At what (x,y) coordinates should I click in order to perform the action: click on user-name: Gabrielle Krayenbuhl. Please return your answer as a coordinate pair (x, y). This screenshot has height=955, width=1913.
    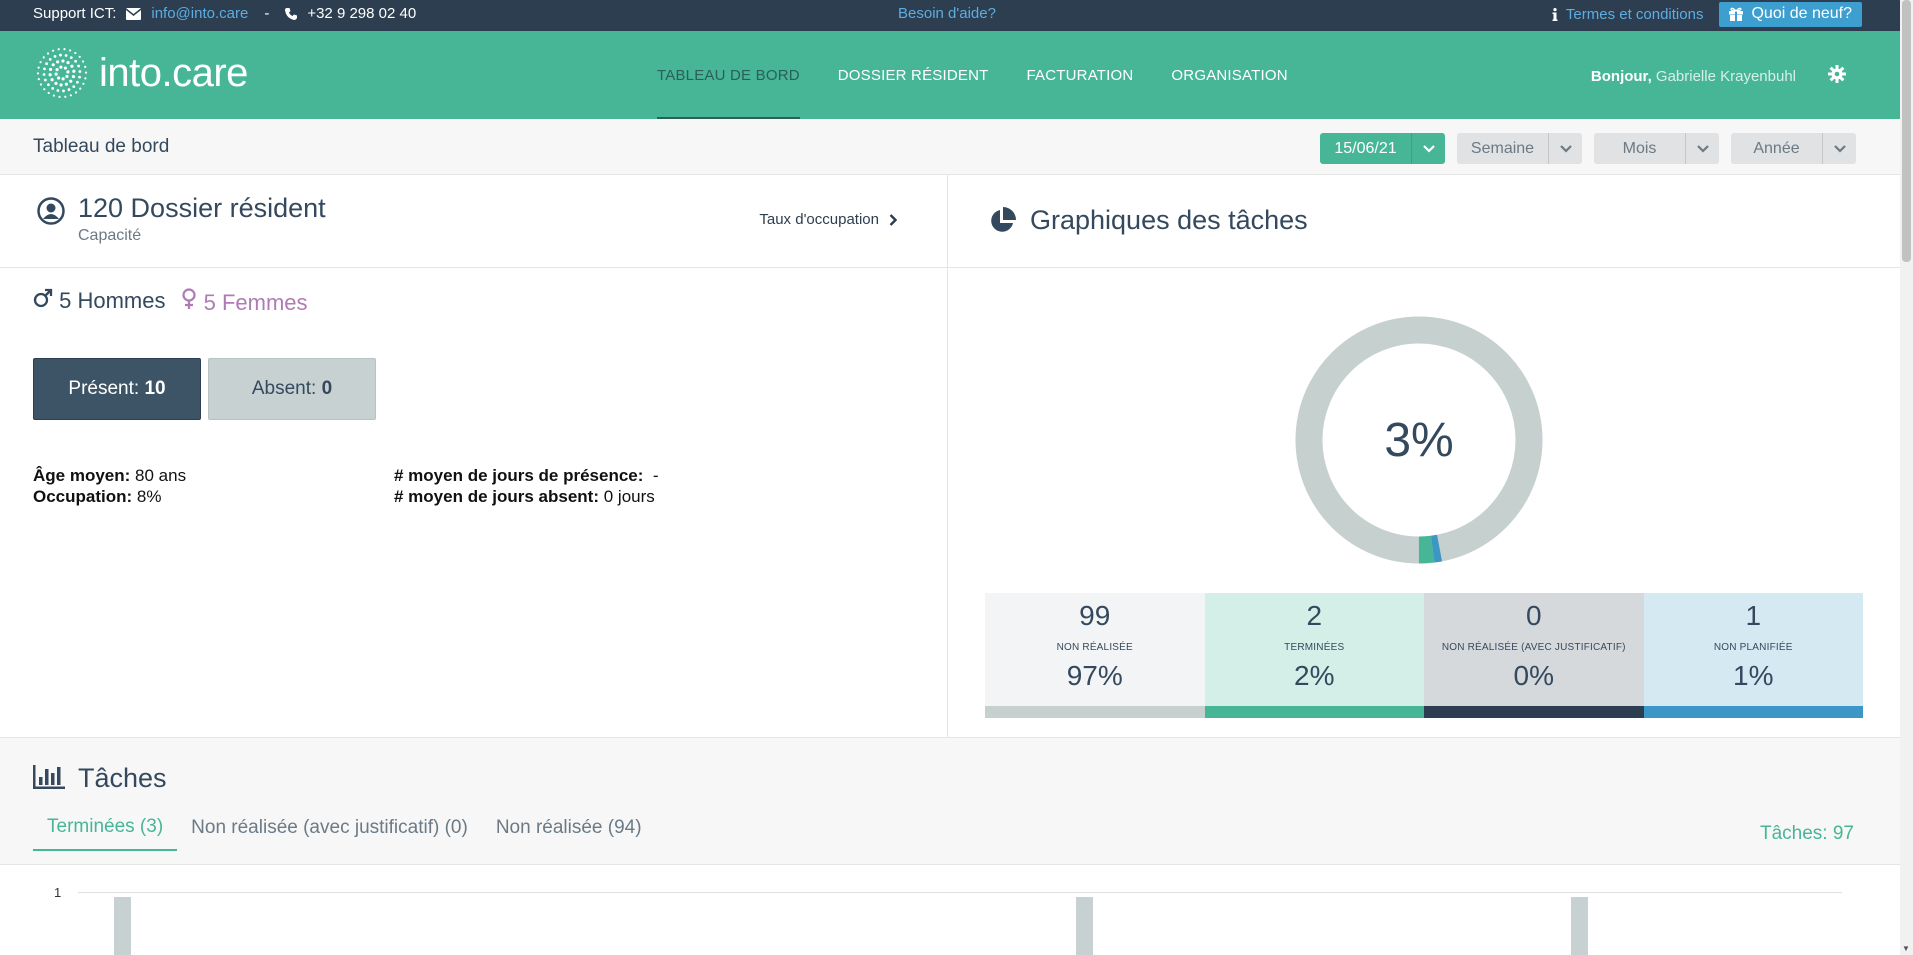
    Looking at the image, I should click on (1726, 76).